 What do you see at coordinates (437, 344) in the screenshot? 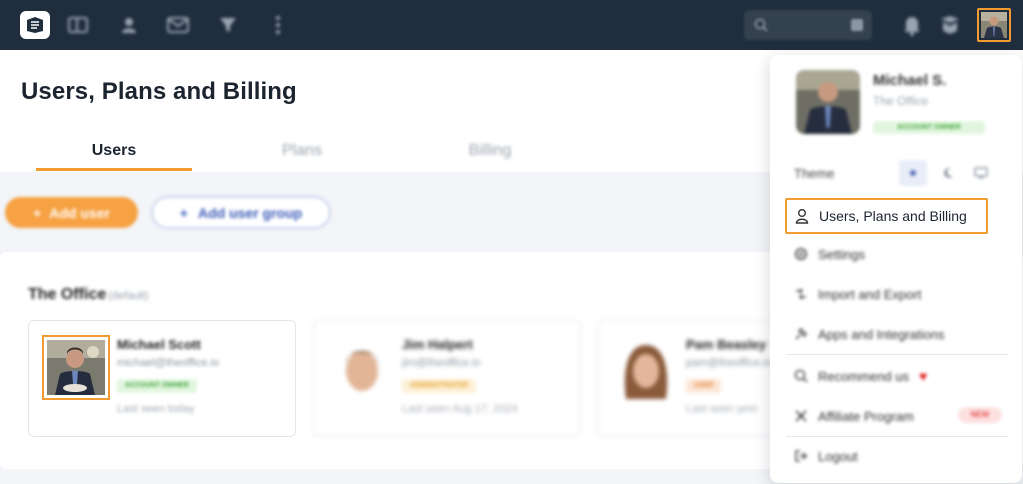
I see `user-name: Jim Halpert` at bounding box center [437, 344].